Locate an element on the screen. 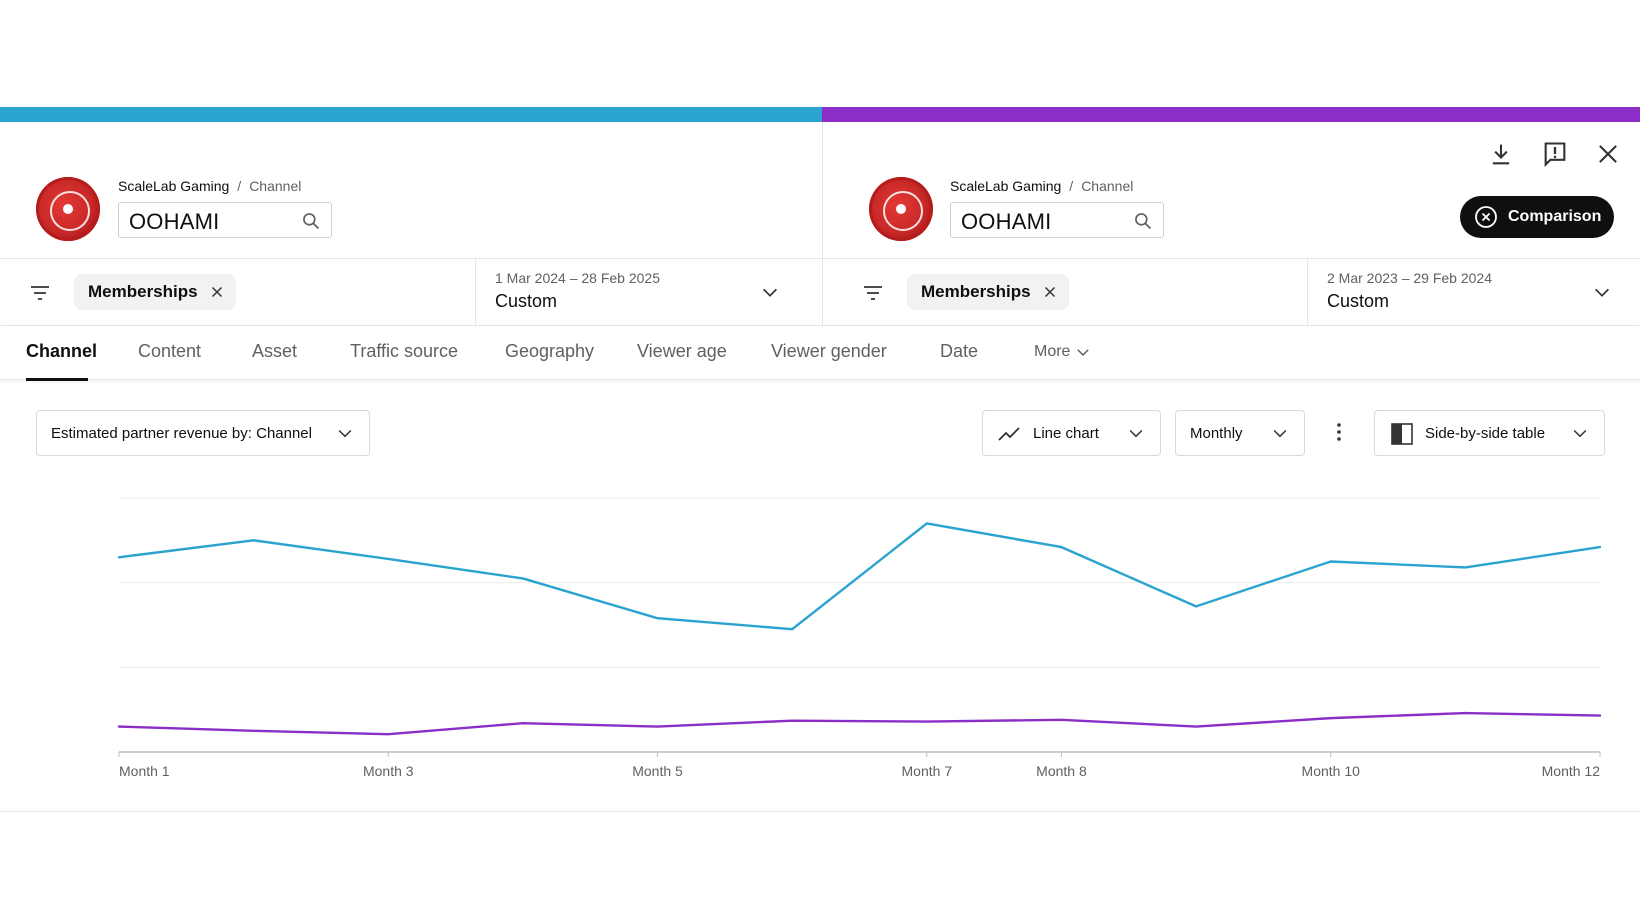  x-tick-label: Month 12 is located at coordinates (1571, 771).